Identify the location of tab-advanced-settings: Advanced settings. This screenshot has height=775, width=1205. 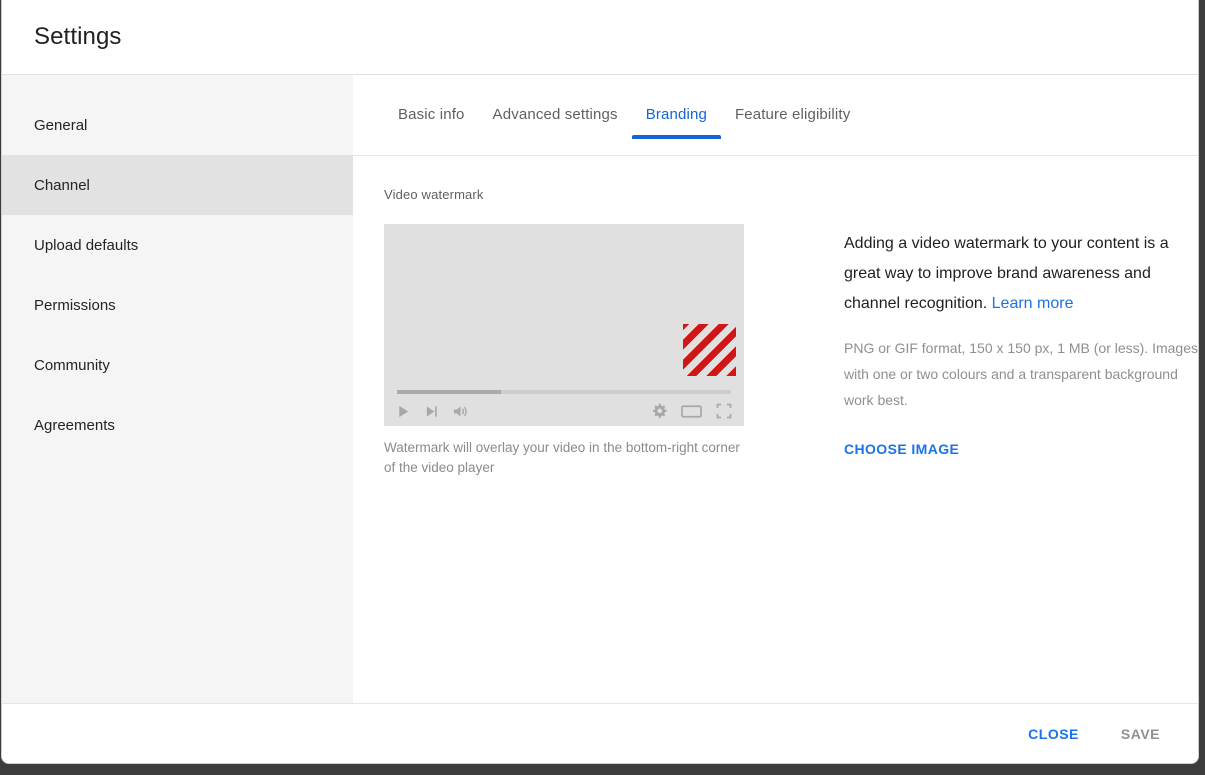
(555, 118).